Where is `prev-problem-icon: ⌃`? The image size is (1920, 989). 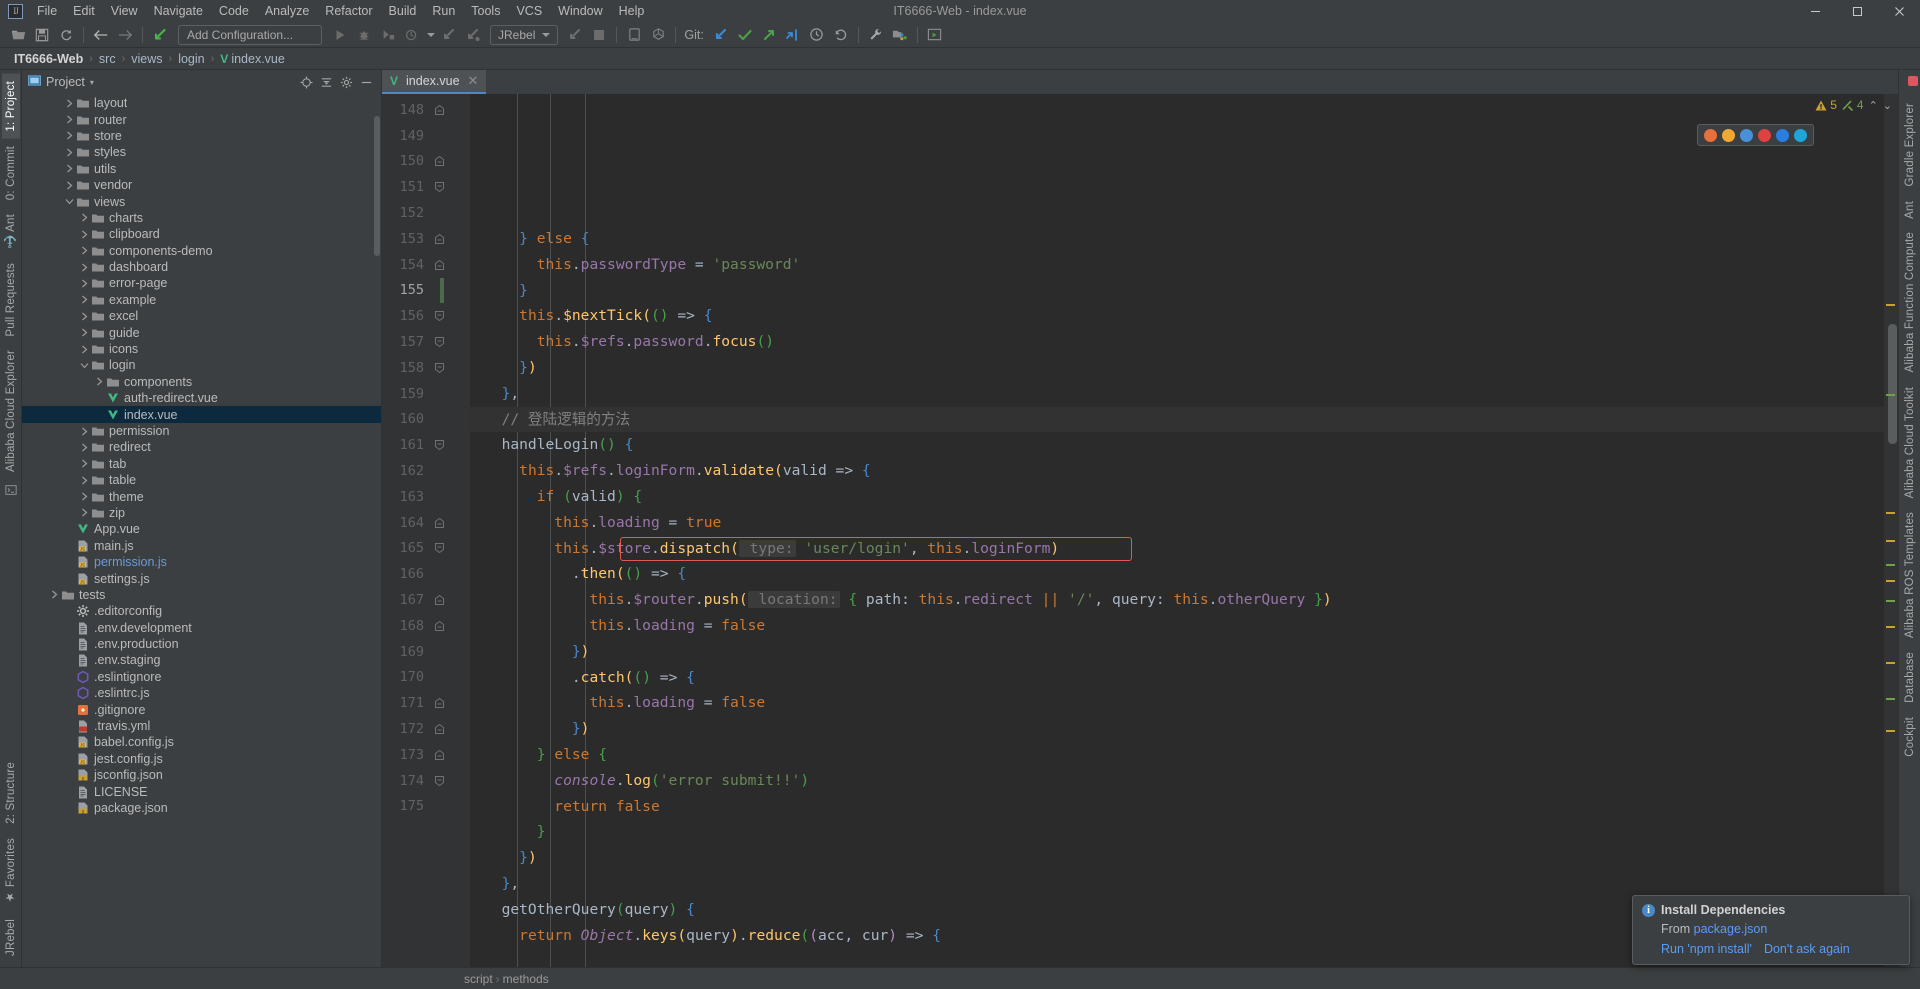
prev-problem-icon: ⌃ is located at coordinates (1873, 105).